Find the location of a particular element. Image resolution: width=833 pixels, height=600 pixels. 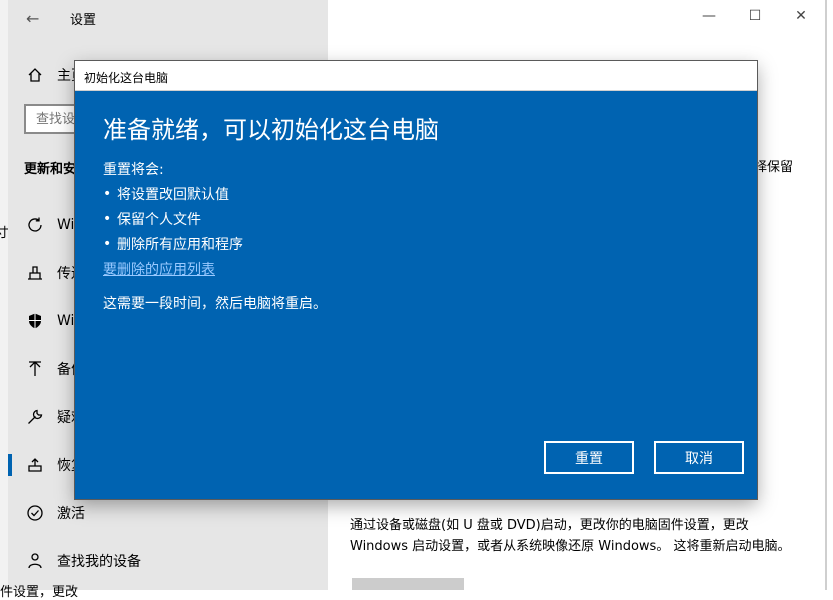

list-item: • 删除所有应用和程序 is located at coordinates (173, 244).